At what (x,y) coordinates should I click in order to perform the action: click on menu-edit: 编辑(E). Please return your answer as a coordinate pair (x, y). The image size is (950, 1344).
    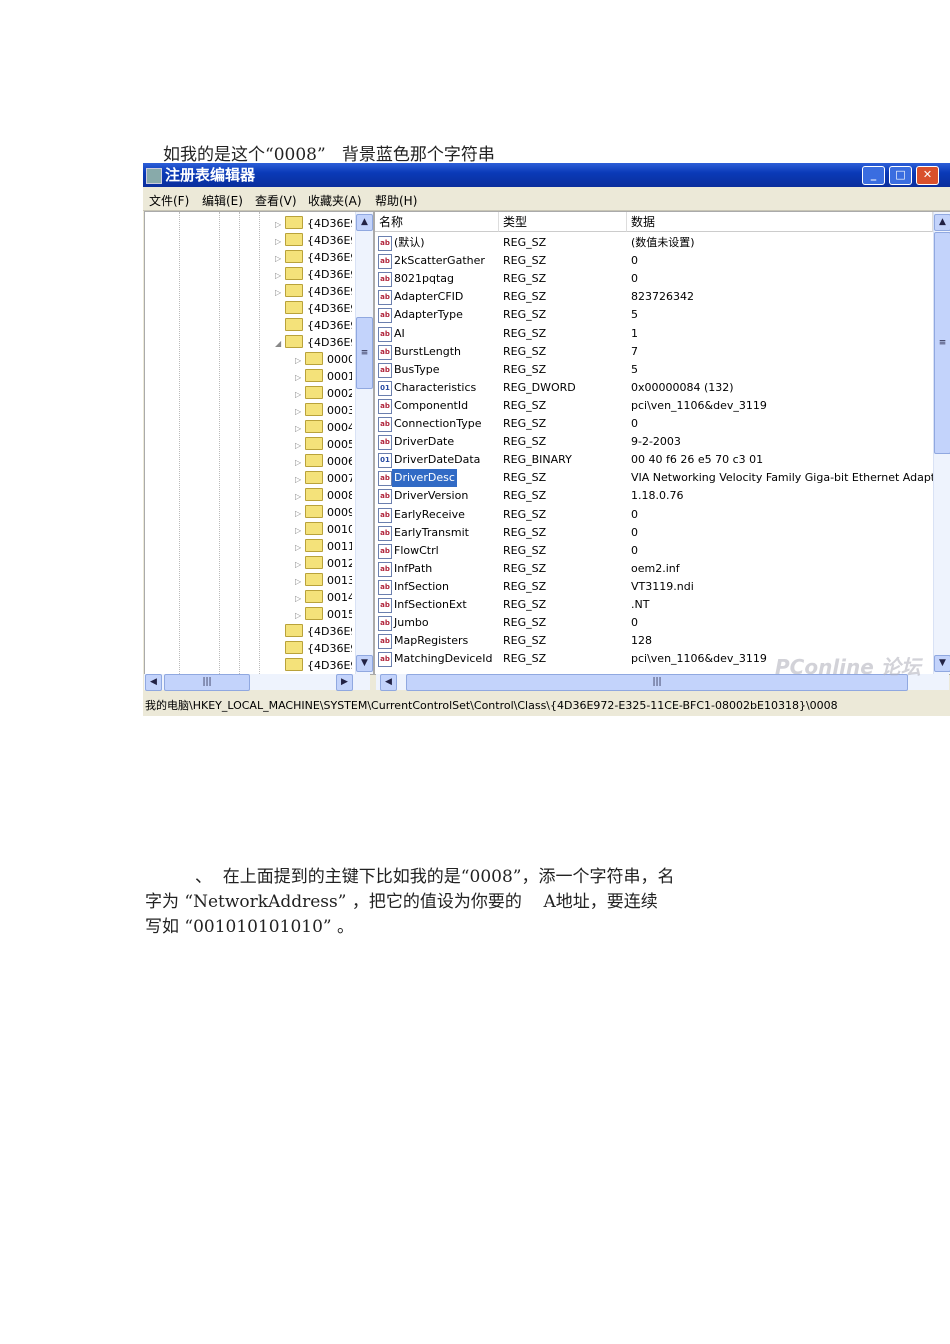
    Looking at the image, I should click on (222, 200).